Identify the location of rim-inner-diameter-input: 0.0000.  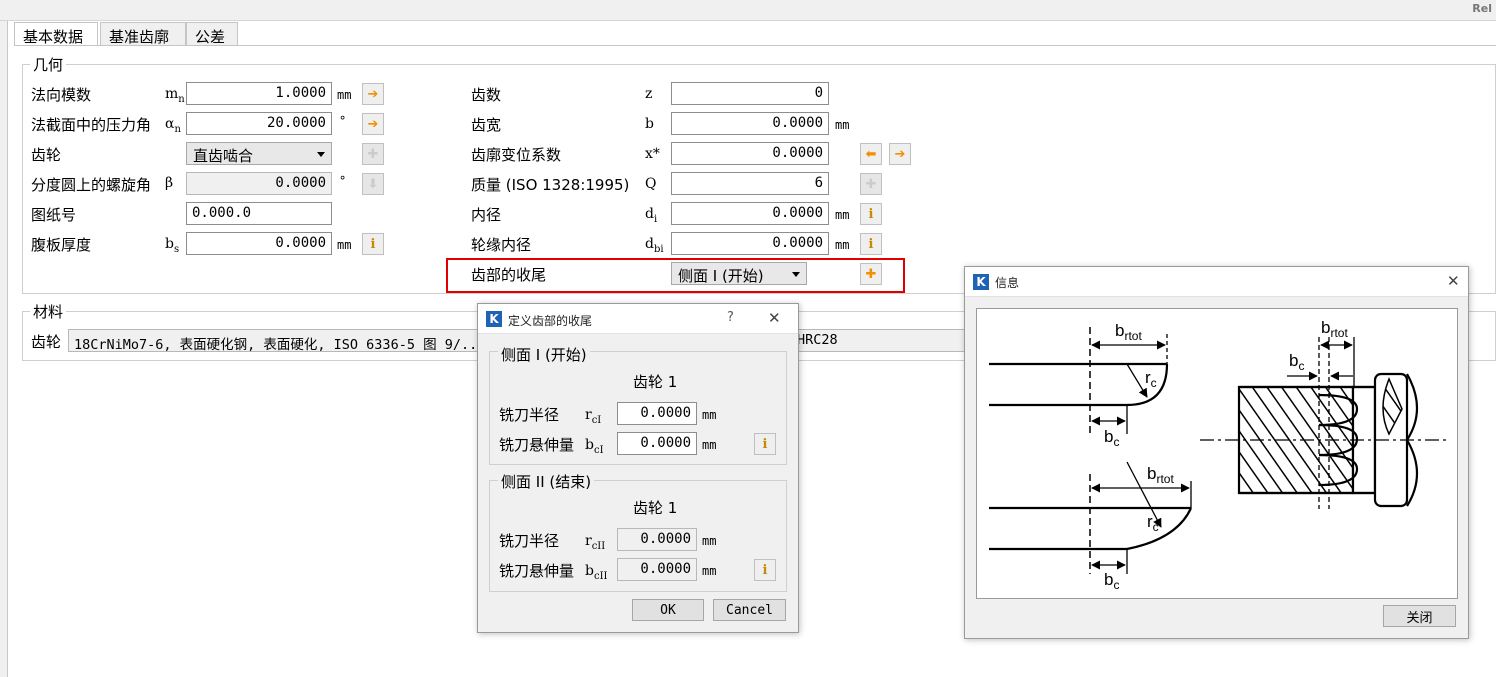
(750, 243).